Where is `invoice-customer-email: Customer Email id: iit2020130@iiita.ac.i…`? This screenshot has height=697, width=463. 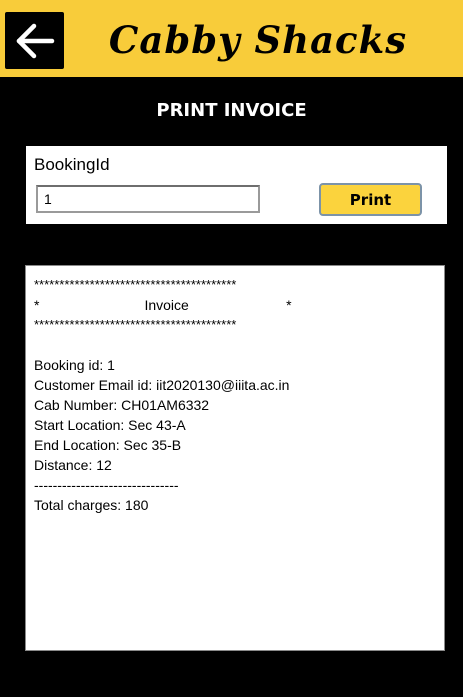 invoice-customer-email: Customer Email id: iit2020130@iiita.ac.i… is located at coordinates (162, 385).